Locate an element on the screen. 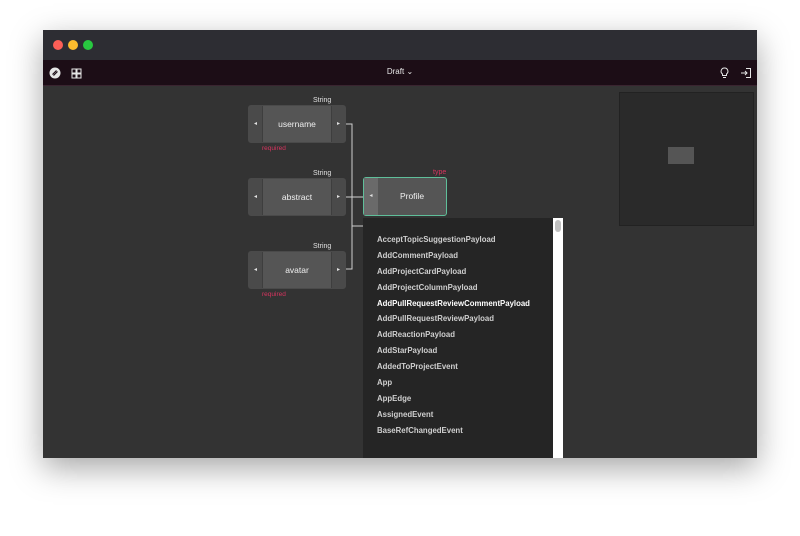  dropdown-item: App is located at coordinates (463, 383).